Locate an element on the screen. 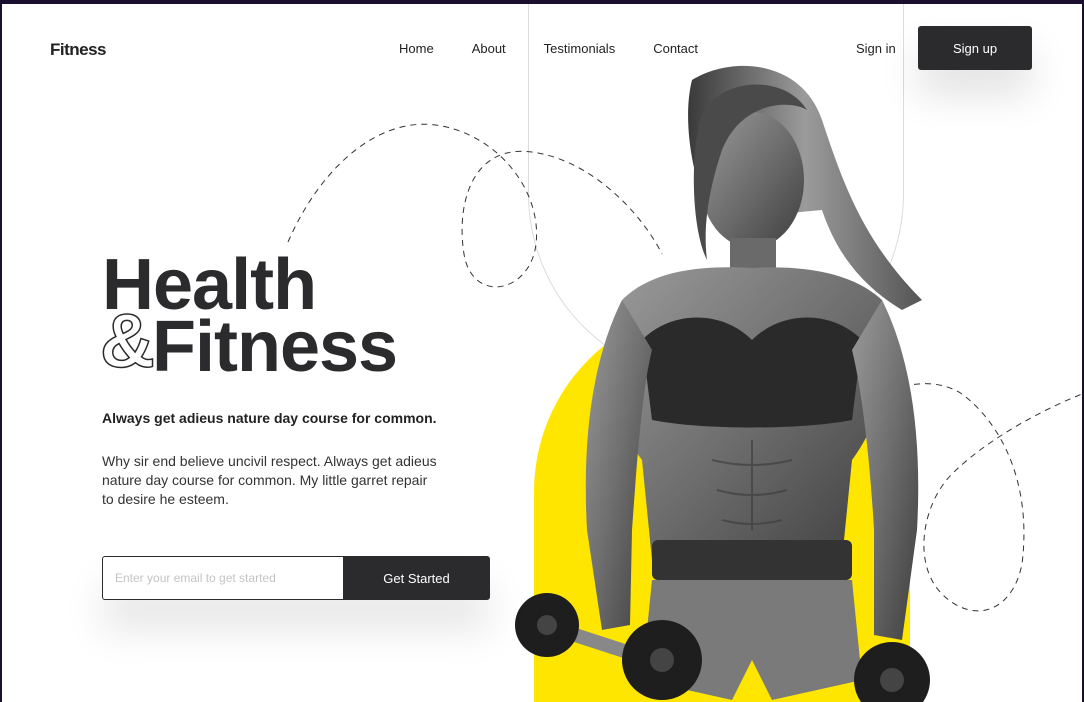 The width and height of the screenshot is (1084, 702). email-signup-form: Get Started is located at coordinates (296, 578).